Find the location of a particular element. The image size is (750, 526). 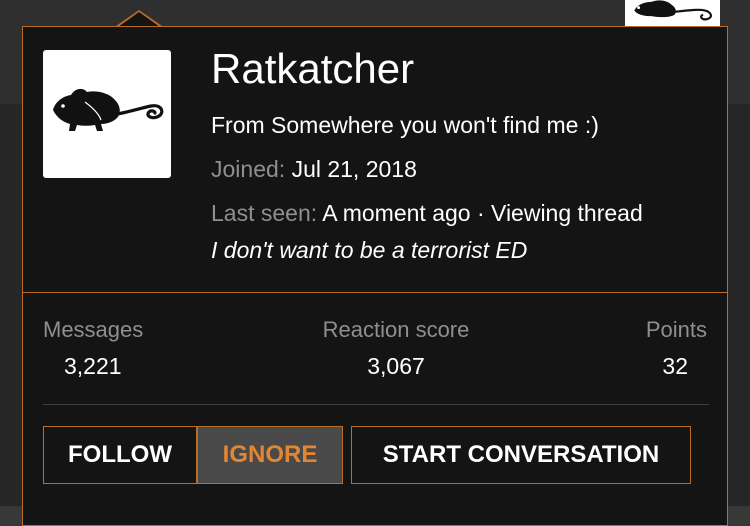

last-seen-value: A moment ago · Viewing thread is located at coordinates (482, 213).